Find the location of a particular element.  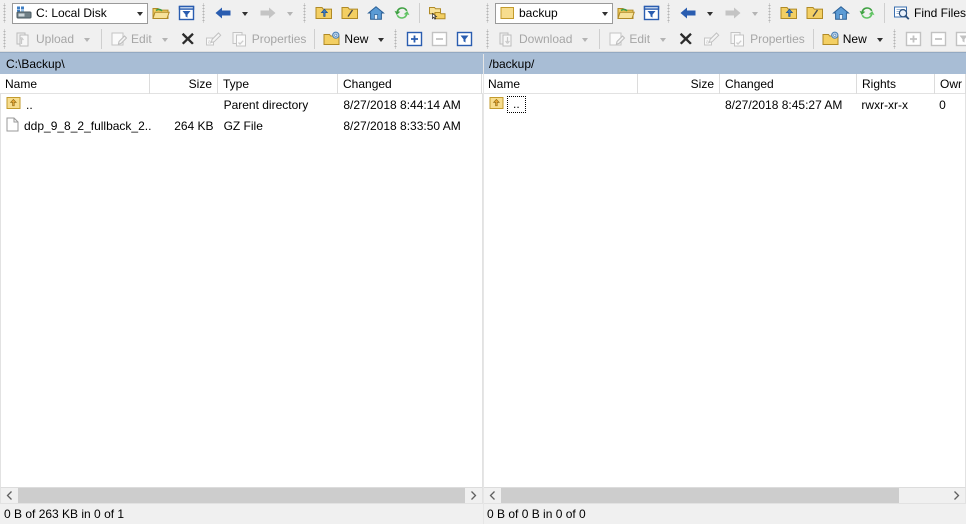

folder-up-icon is located at coordinates (323, 13).